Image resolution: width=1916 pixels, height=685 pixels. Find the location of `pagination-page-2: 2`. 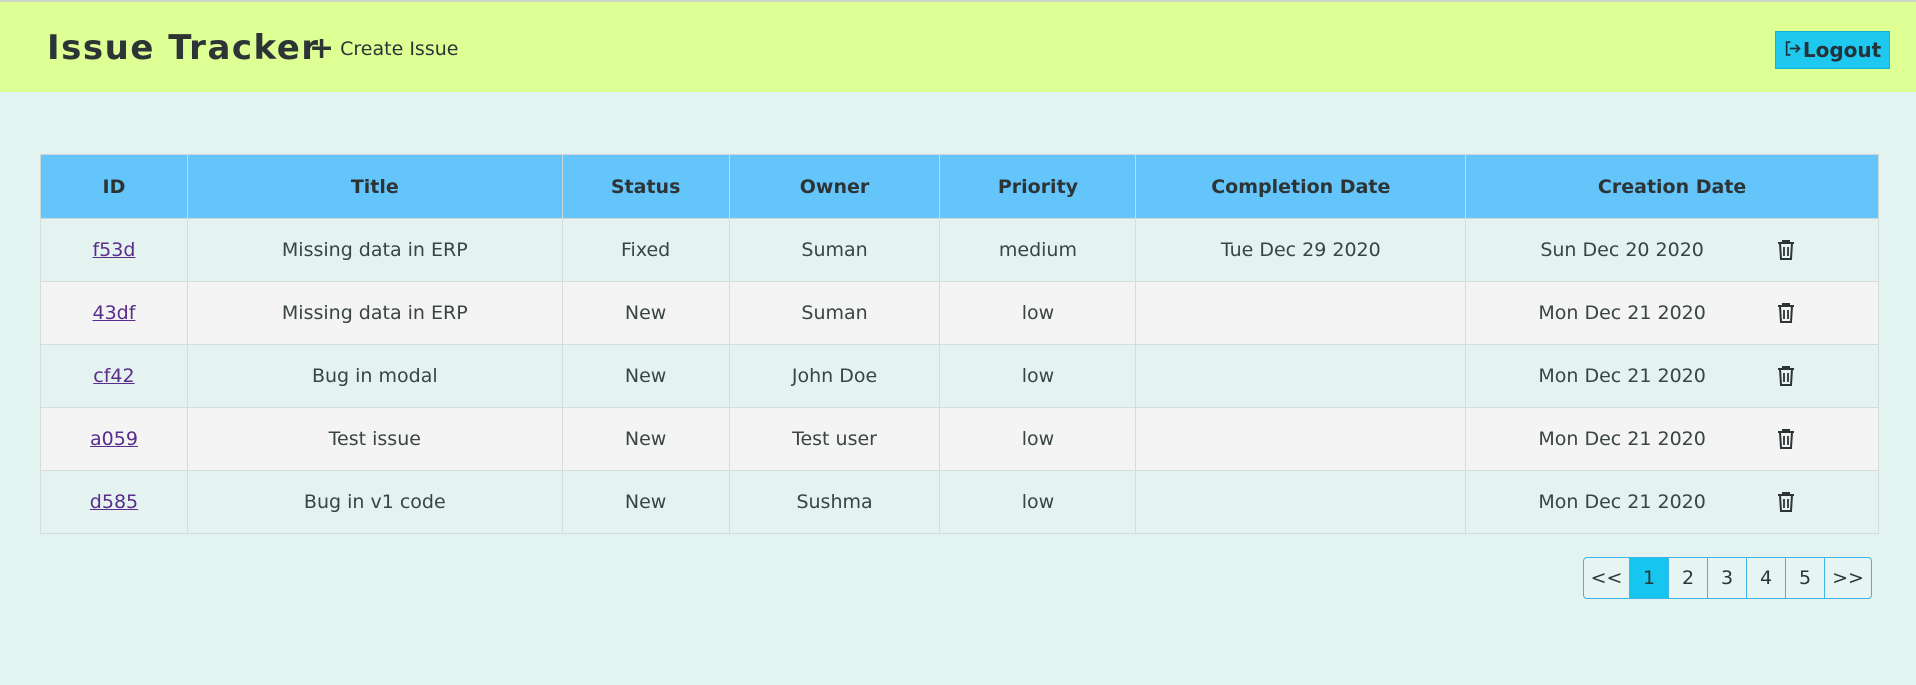

pagination-page-2: 2 is located at coordinates (1688, 578).